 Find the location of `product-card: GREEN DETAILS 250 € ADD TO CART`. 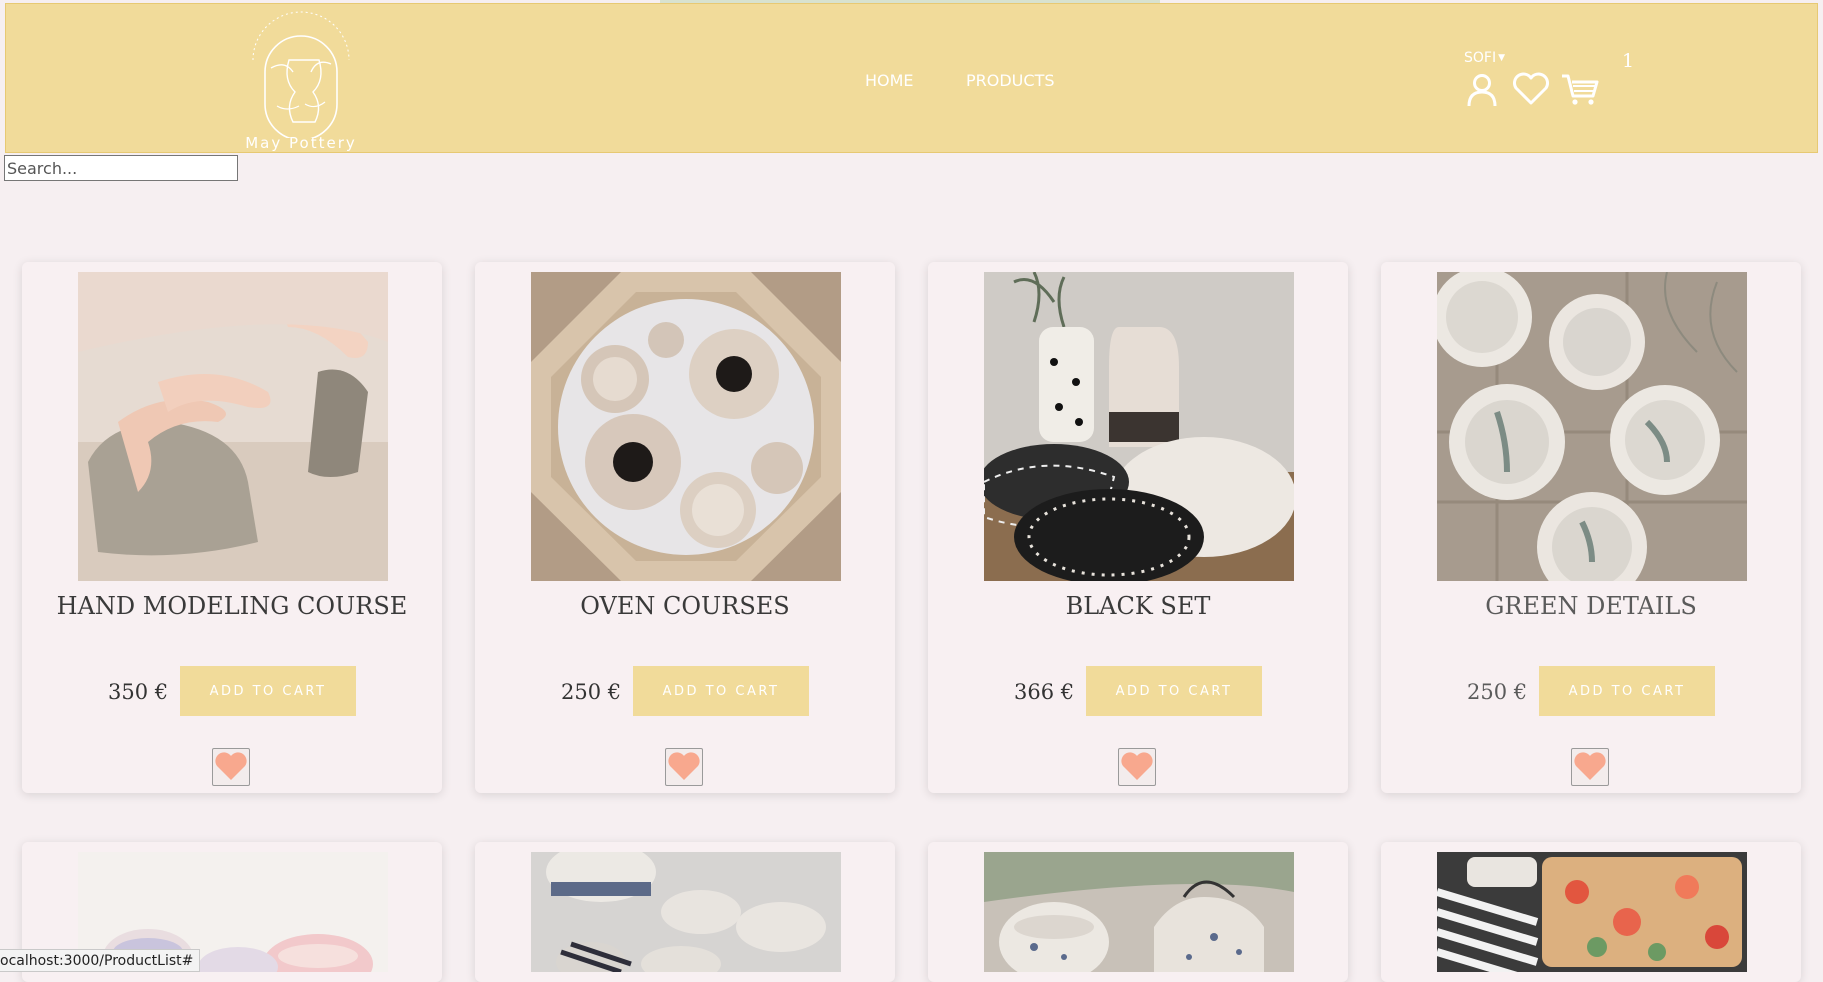

product-card: GREEN DETAILS 250 € ADD TO CART is located at coordinates (1591, 527).